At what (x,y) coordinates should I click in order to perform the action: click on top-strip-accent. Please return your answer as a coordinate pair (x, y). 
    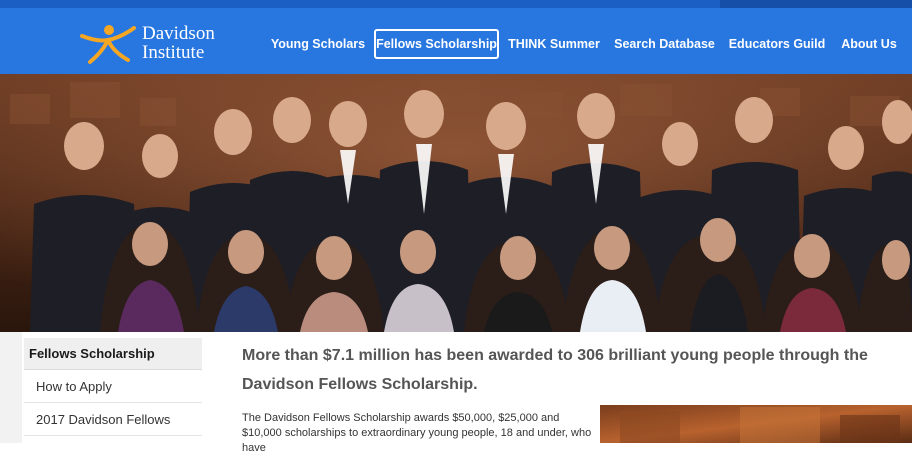
    Looking at the image, I should click on (816, 4).